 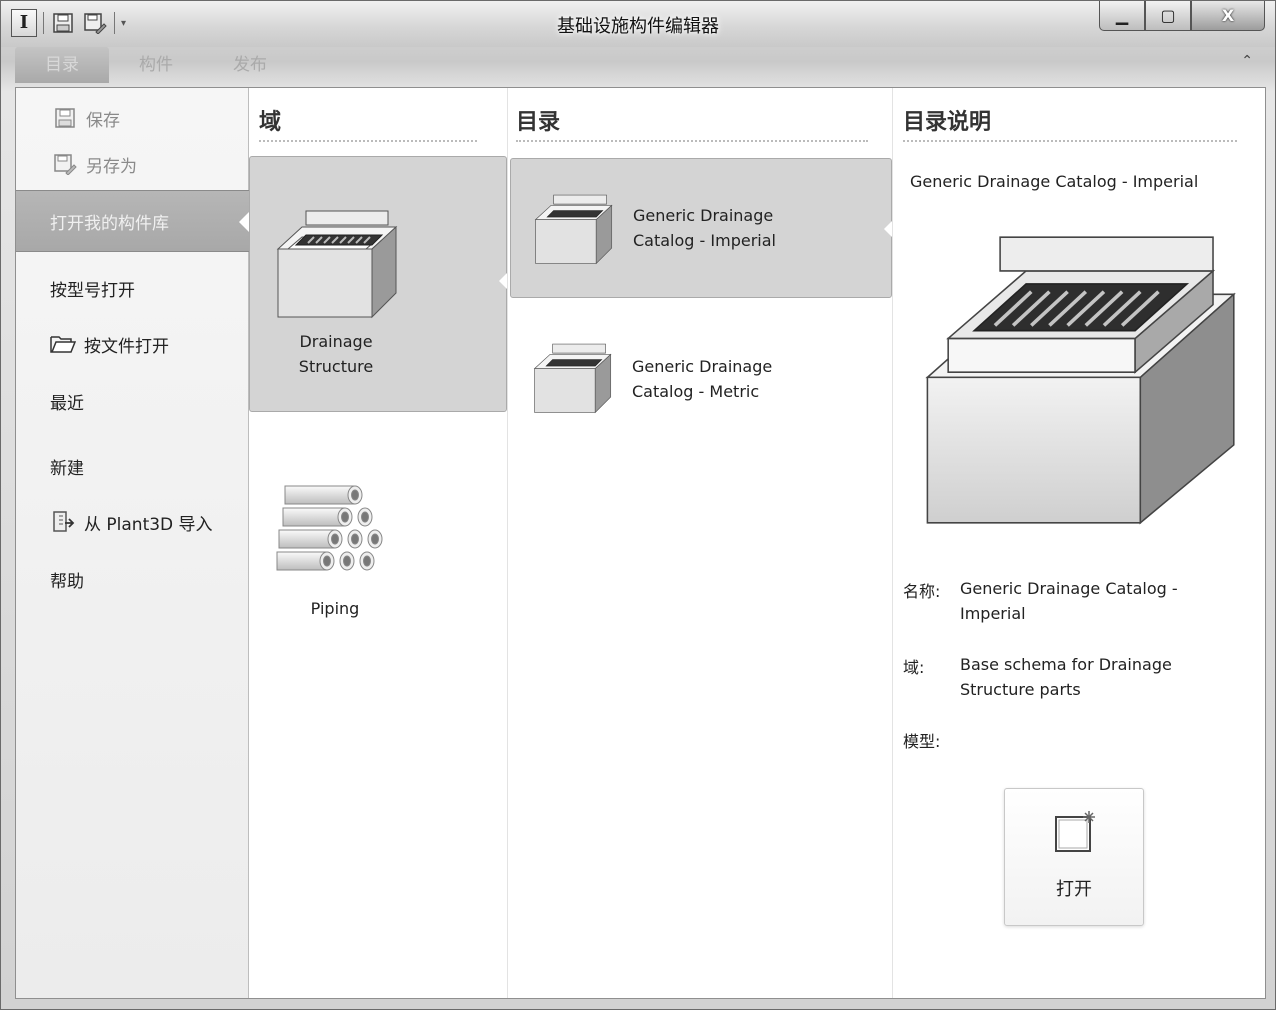 What do you see at coordinates (335, 608) in the screenshot?
I see `domain-tile-label: Piping` at bounding box center [335, 608].